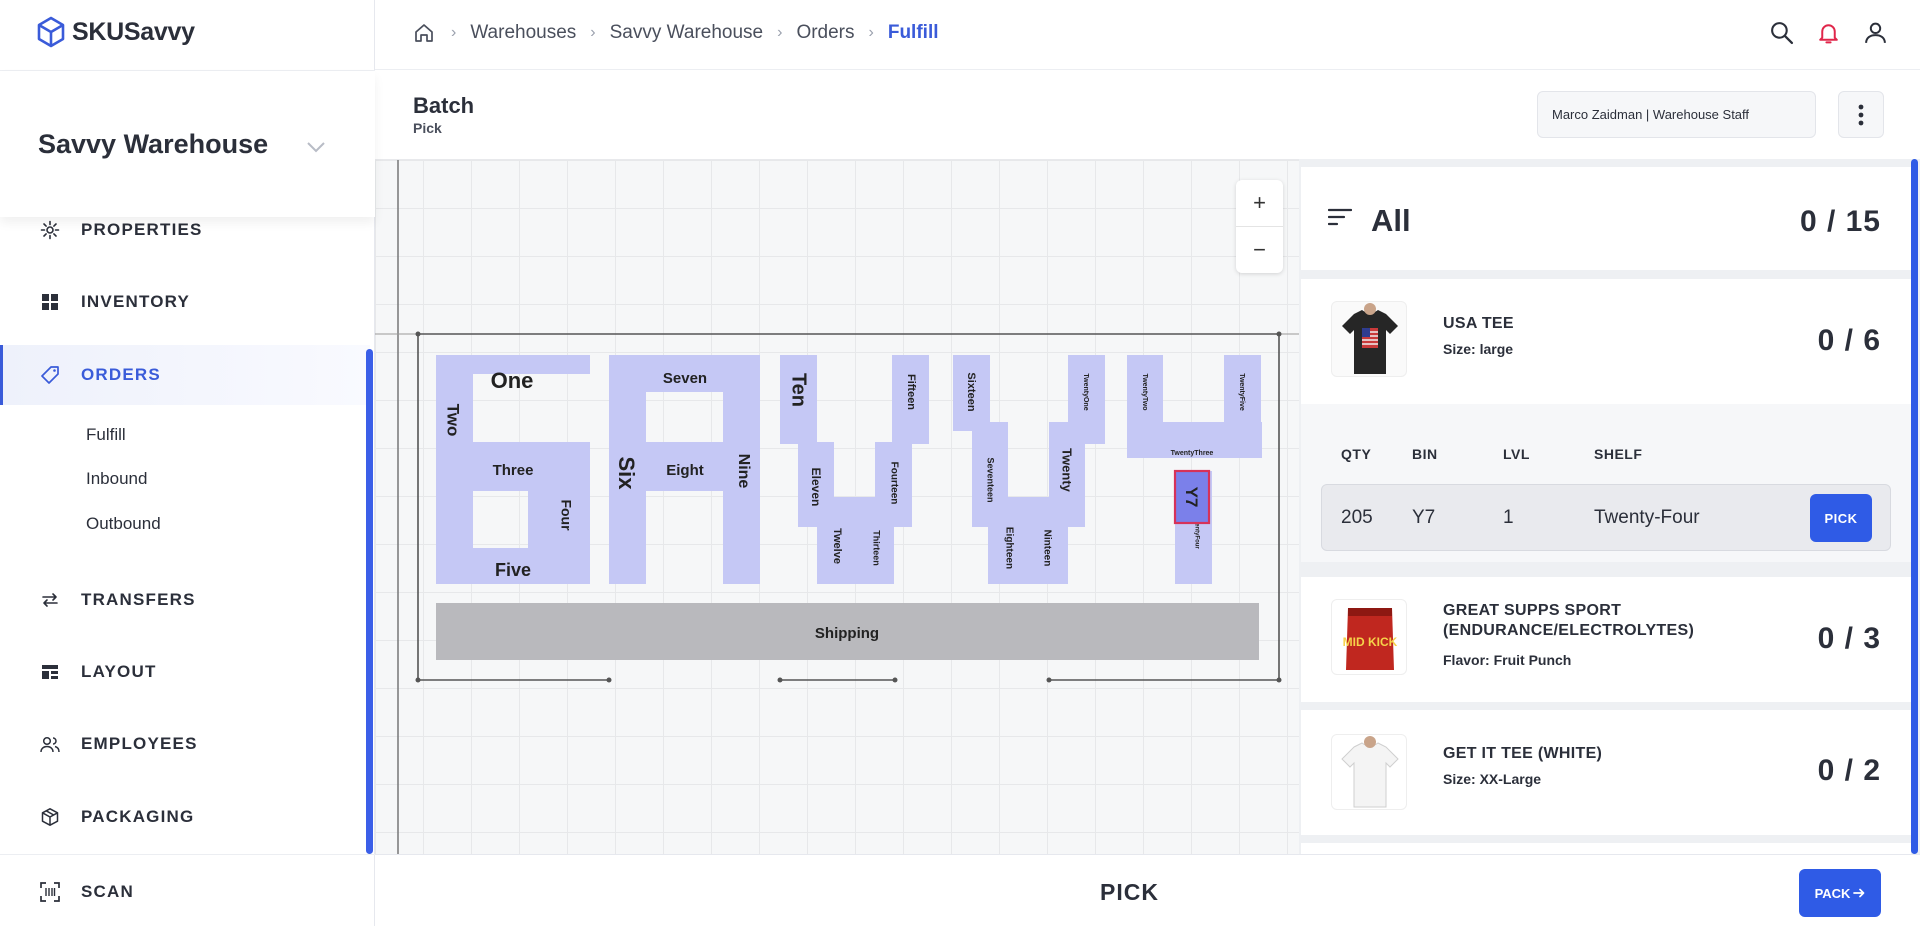  What do you see at coordinates (877, 548) in the screenshot?
I see `map-zone-label: Thirteen` at bounding box center [877, 548].